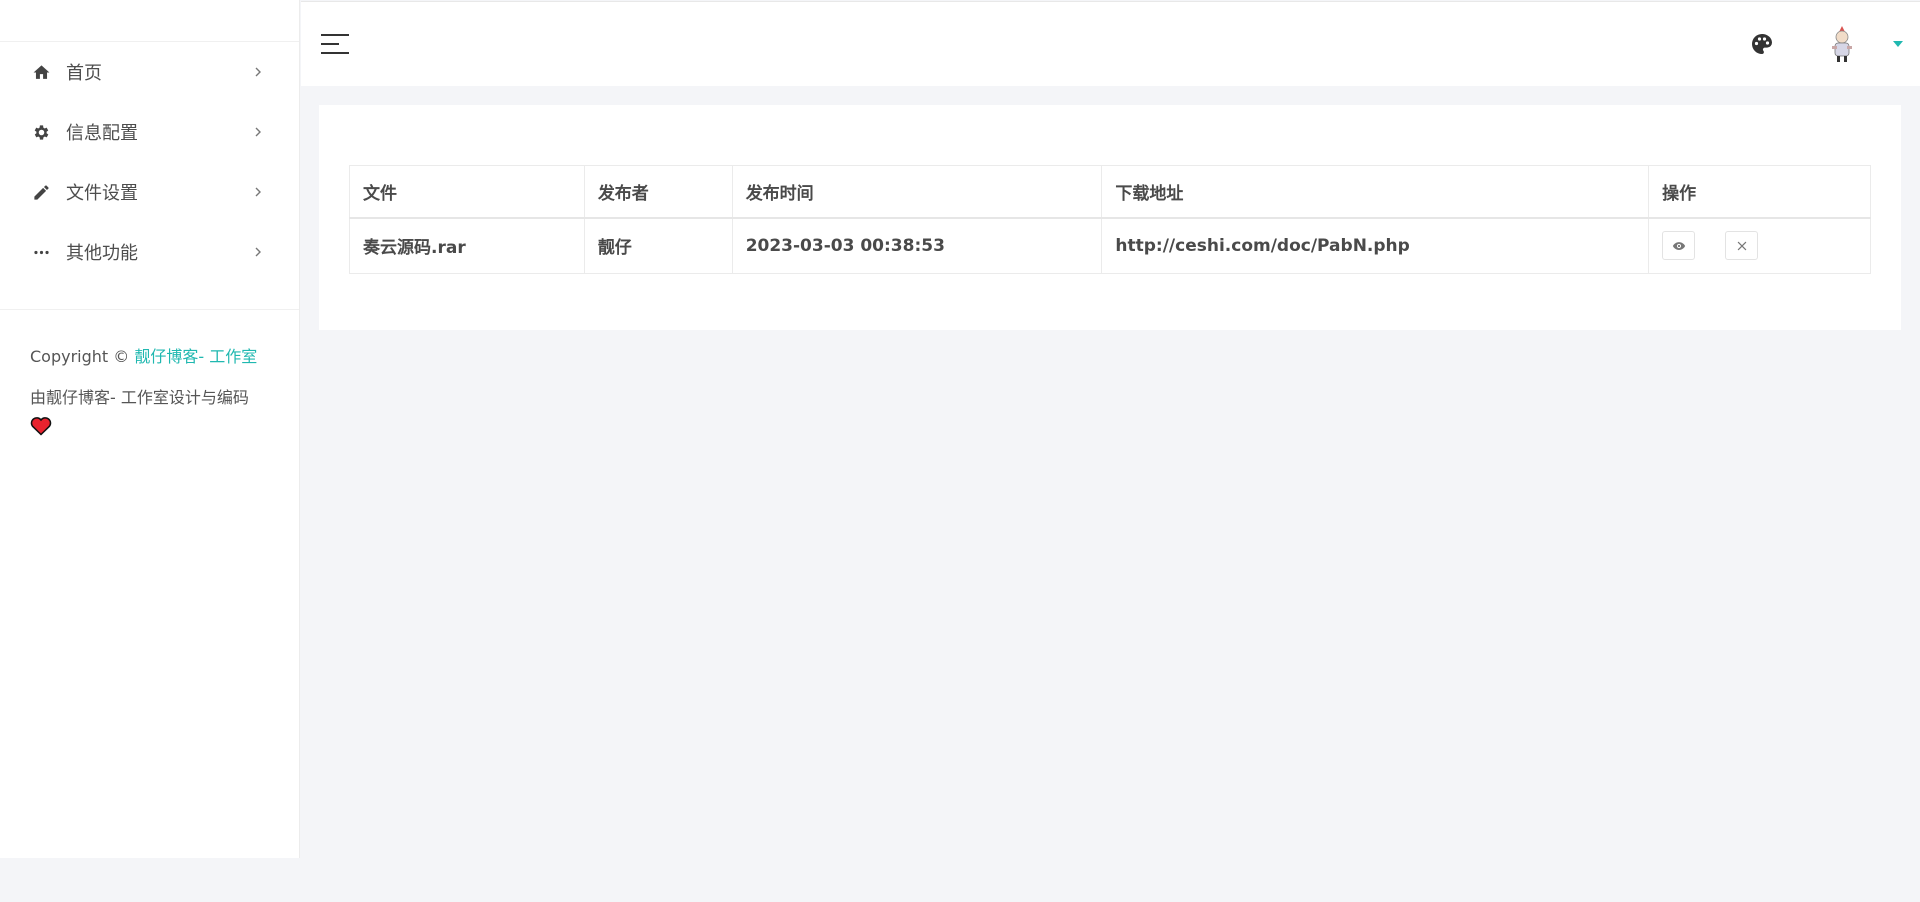 The height and width of the screenshot is (902, 1920). What do you see at coordinates (149, 252) in the screenshot?
I see `sidebar-item-other-functions: 其他功能` at bounding box center [149, 252].